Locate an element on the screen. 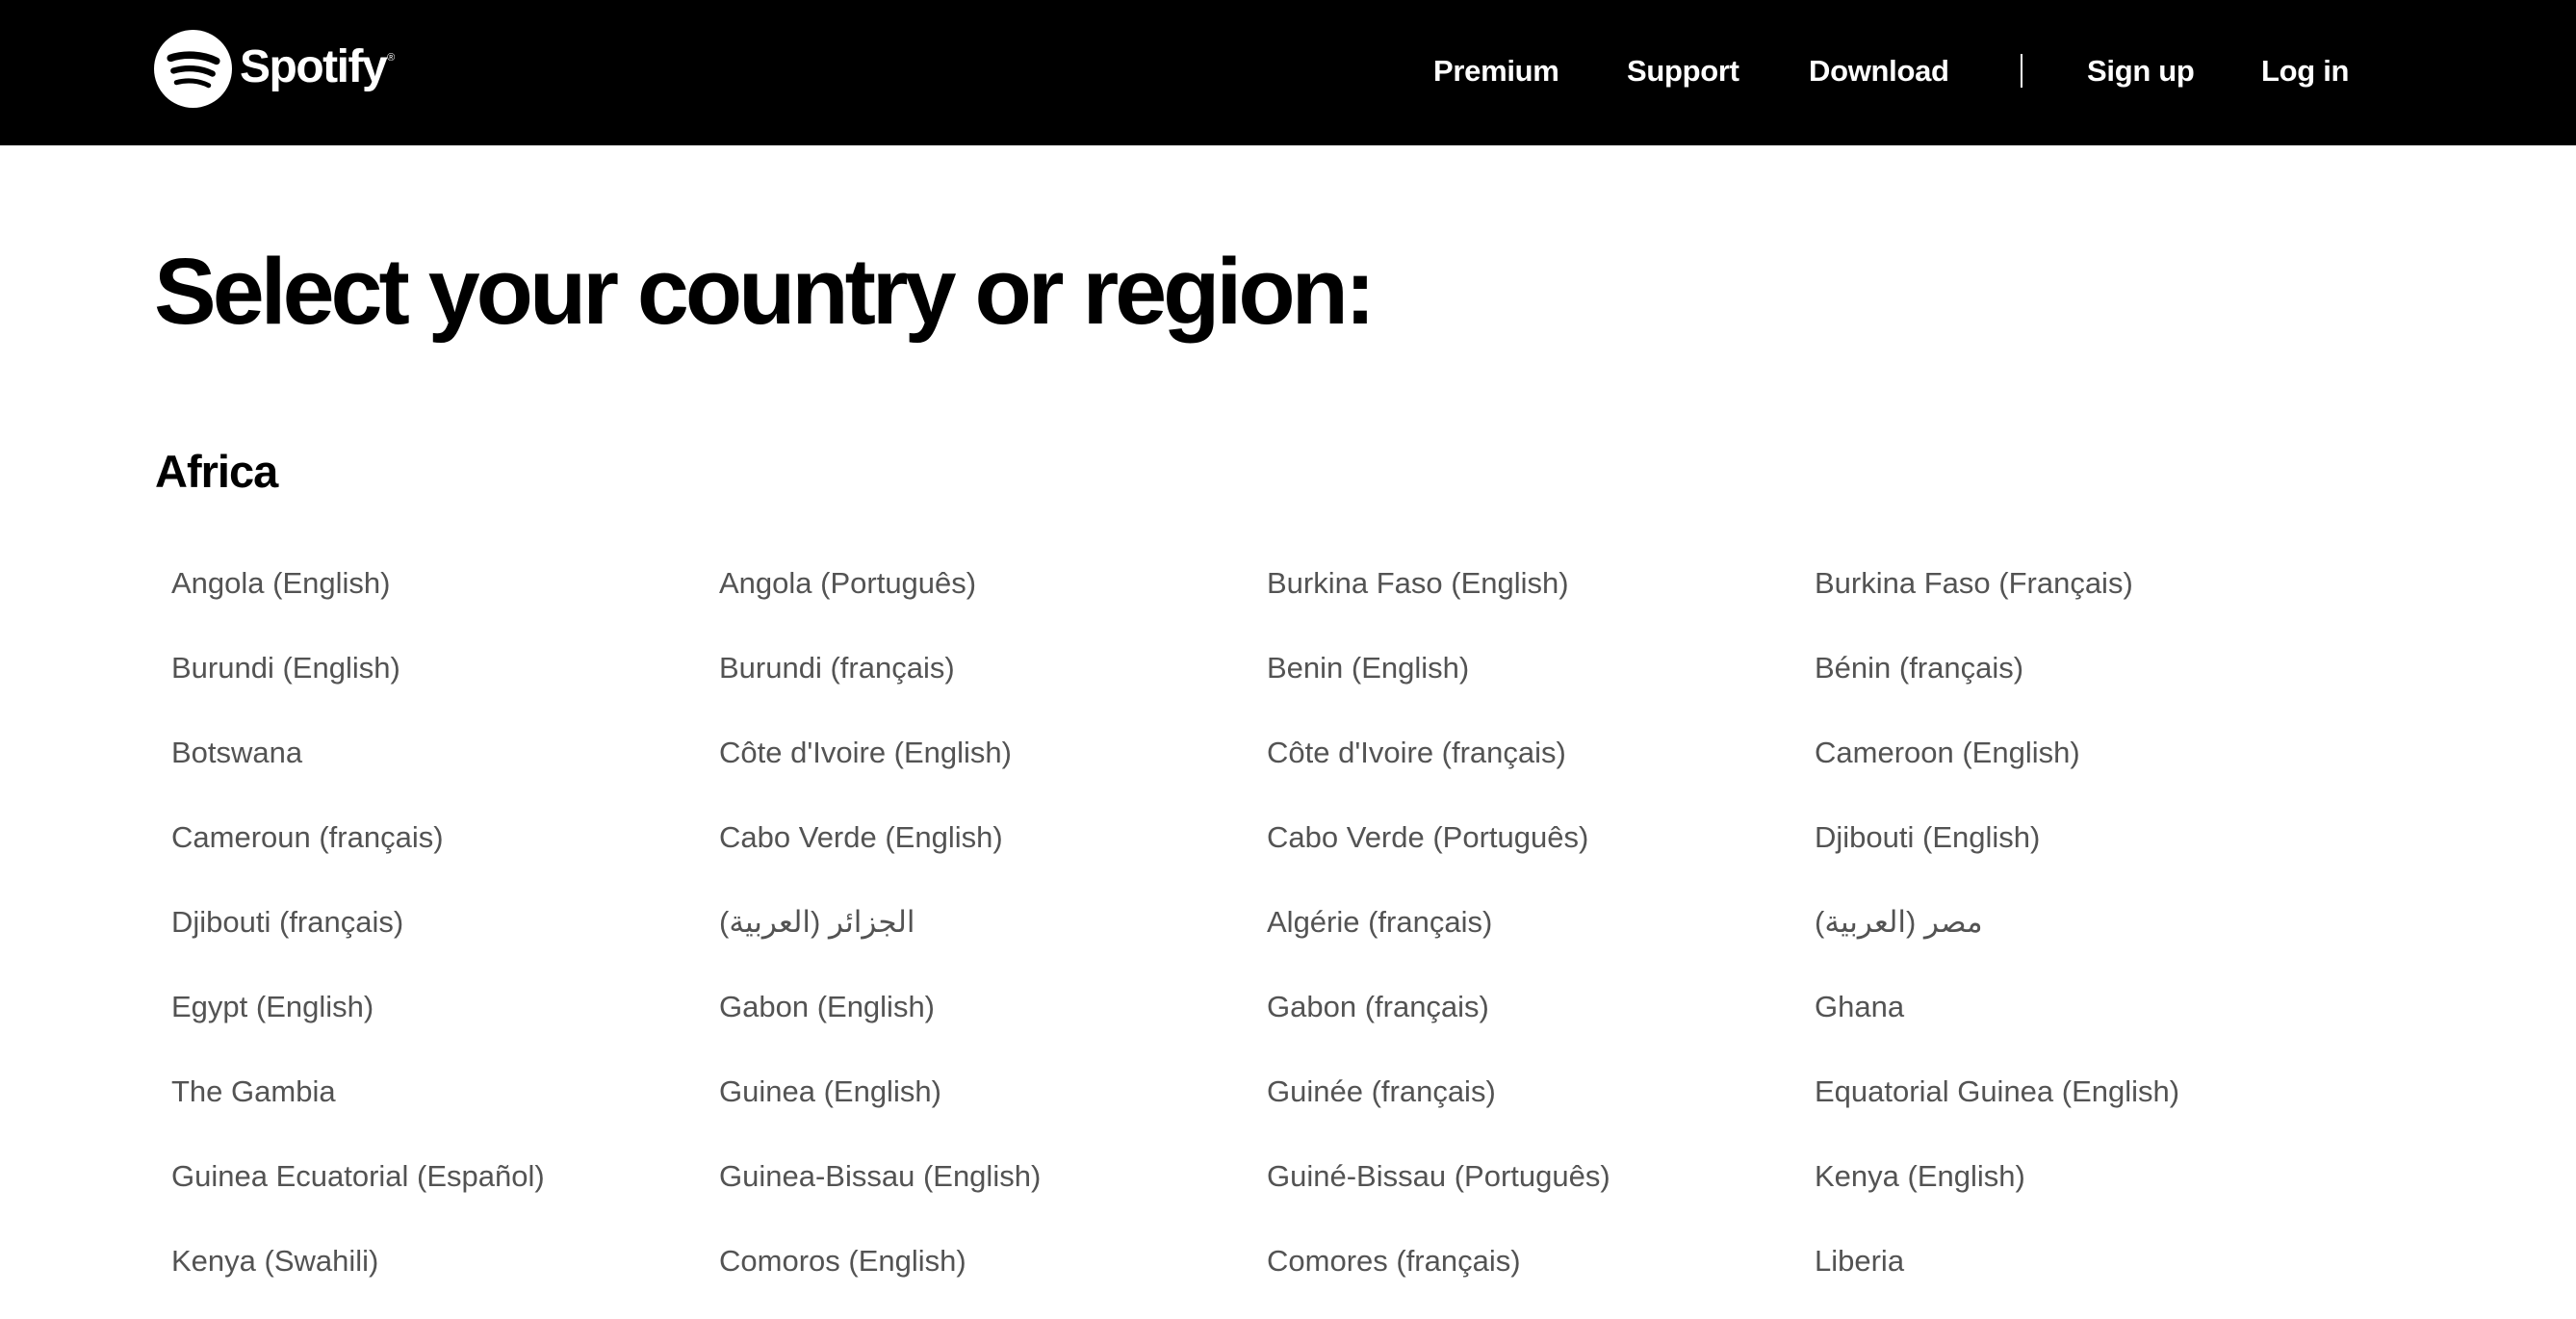 The height and width of the screenshot is (1319, 2576). country-link: Cabo Verde (English) is located at coordinates (993, 838).